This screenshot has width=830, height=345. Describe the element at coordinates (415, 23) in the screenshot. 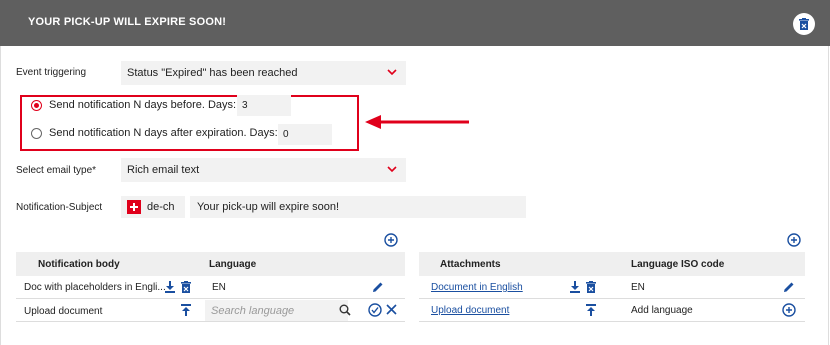

I see `dialog-header: YOUR PICK-UP WILL EXPIRE SOON!` at that location.